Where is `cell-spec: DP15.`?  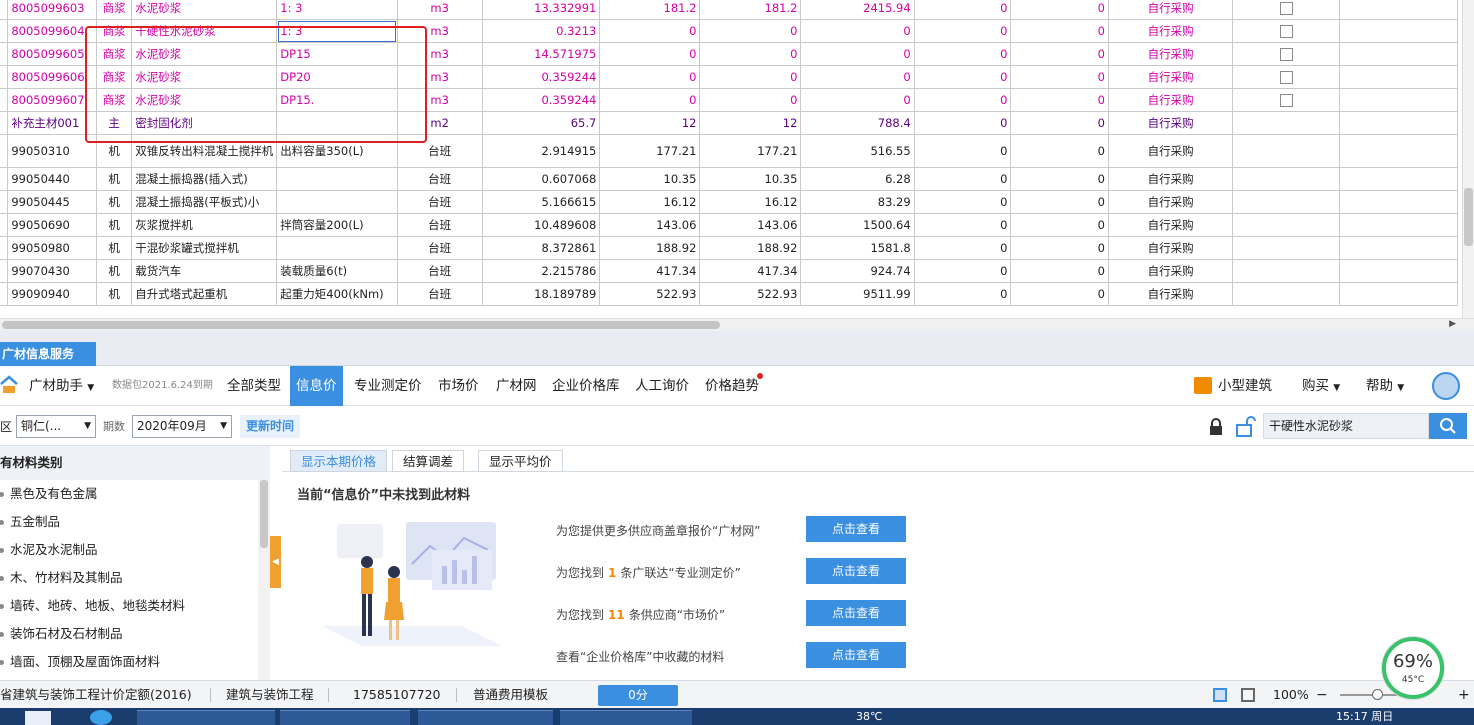
cell-spec: DP15. is located at coordinates (337, 100).